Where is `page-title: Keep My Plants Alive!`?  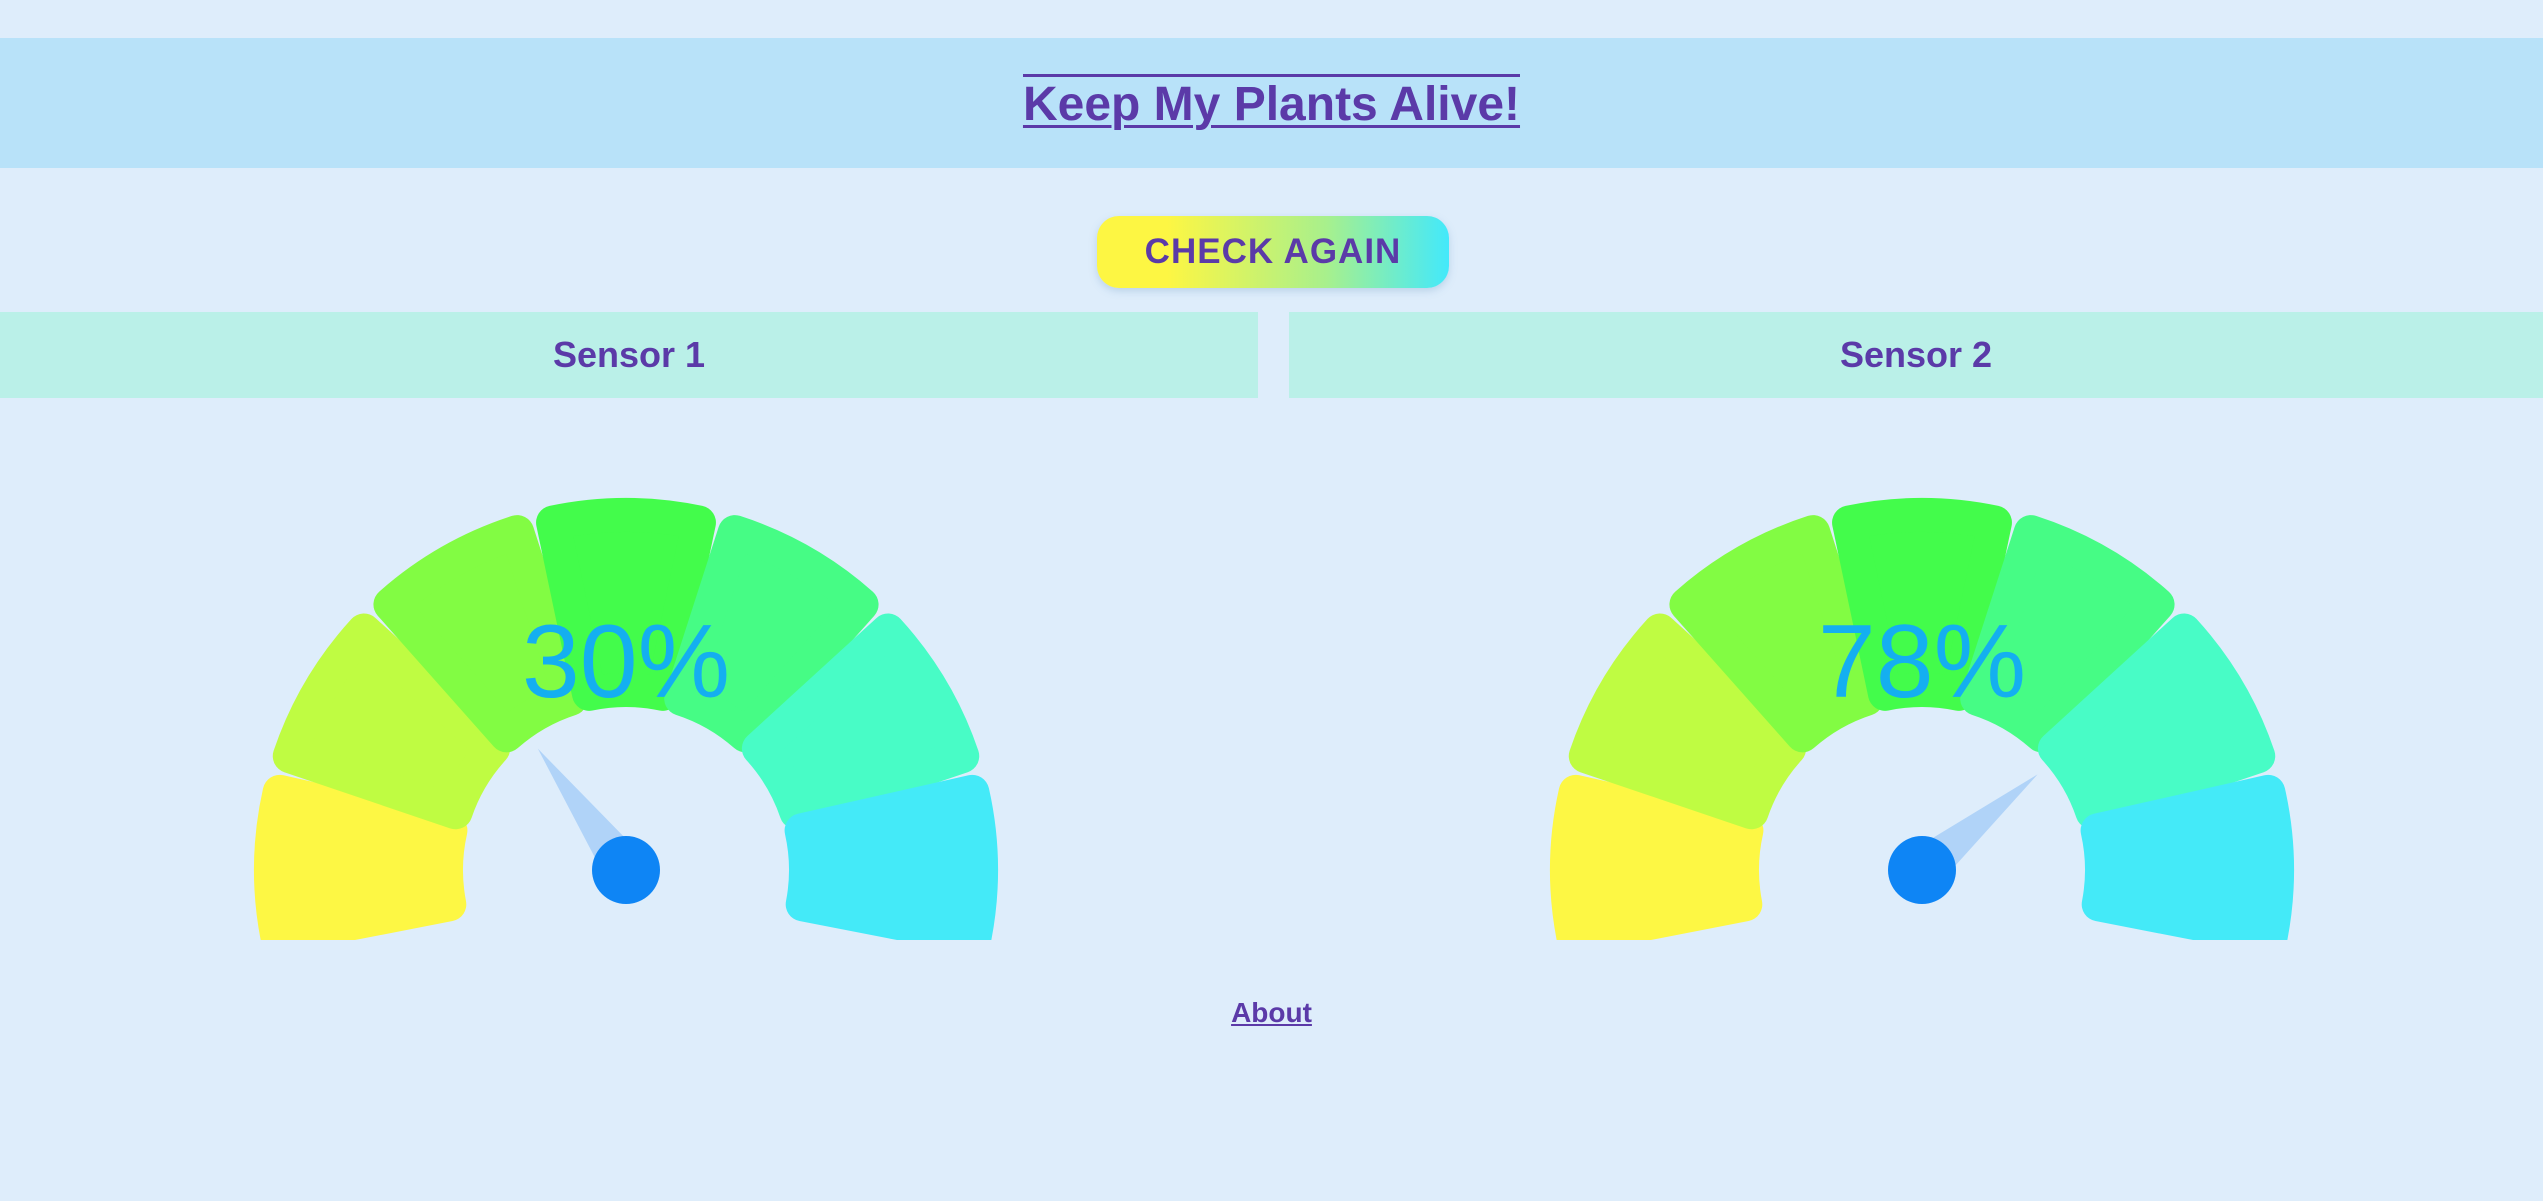 page-title: Keep My Plants Alive! is located at coordinates (1271, 103).